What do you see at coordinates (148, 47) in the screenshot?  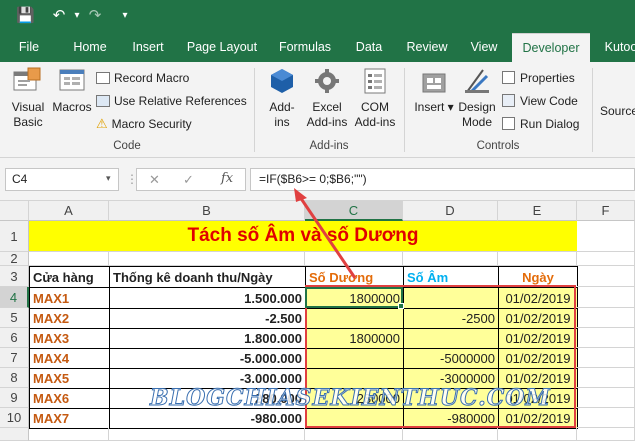 I see `tab-insert: Insert` at bounding box center [148, 47].